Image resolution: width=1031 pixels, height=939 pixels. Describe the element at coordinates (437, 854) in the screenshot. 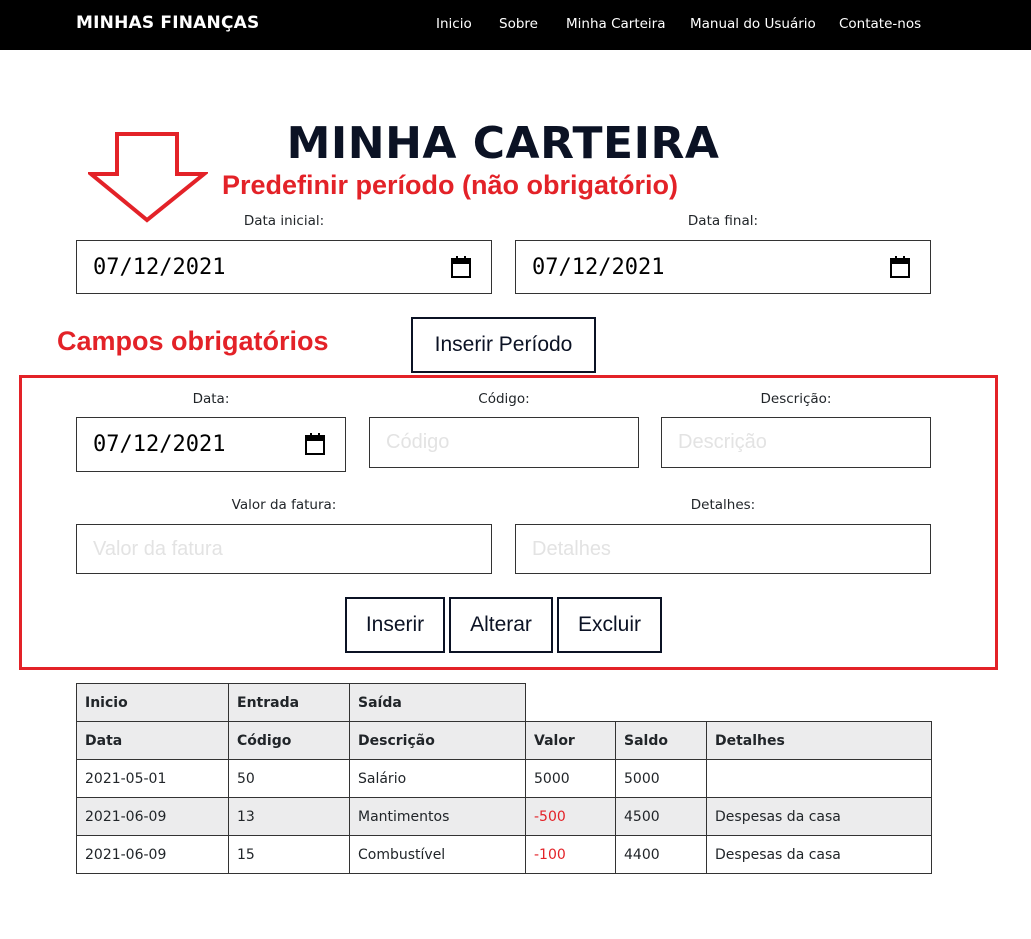

I see `table-cell: Combustível` at that location.